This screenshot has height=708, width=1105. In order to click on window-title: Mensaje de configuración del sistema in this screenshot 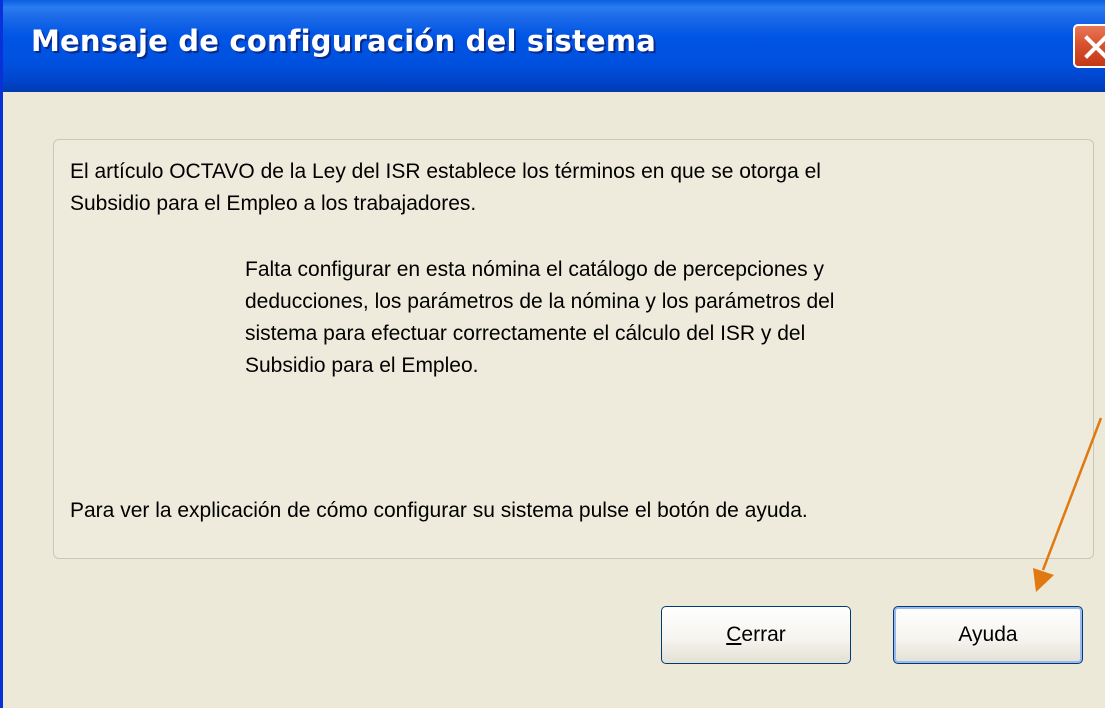, I will do `click(344, 41)`.